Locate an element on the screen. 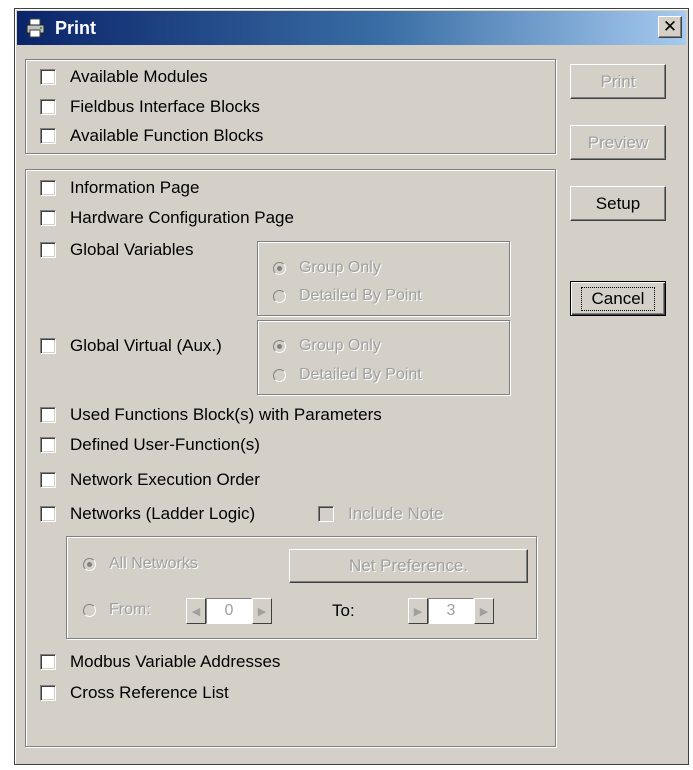  dialog-title: Print is located at coordinates (76, 28).